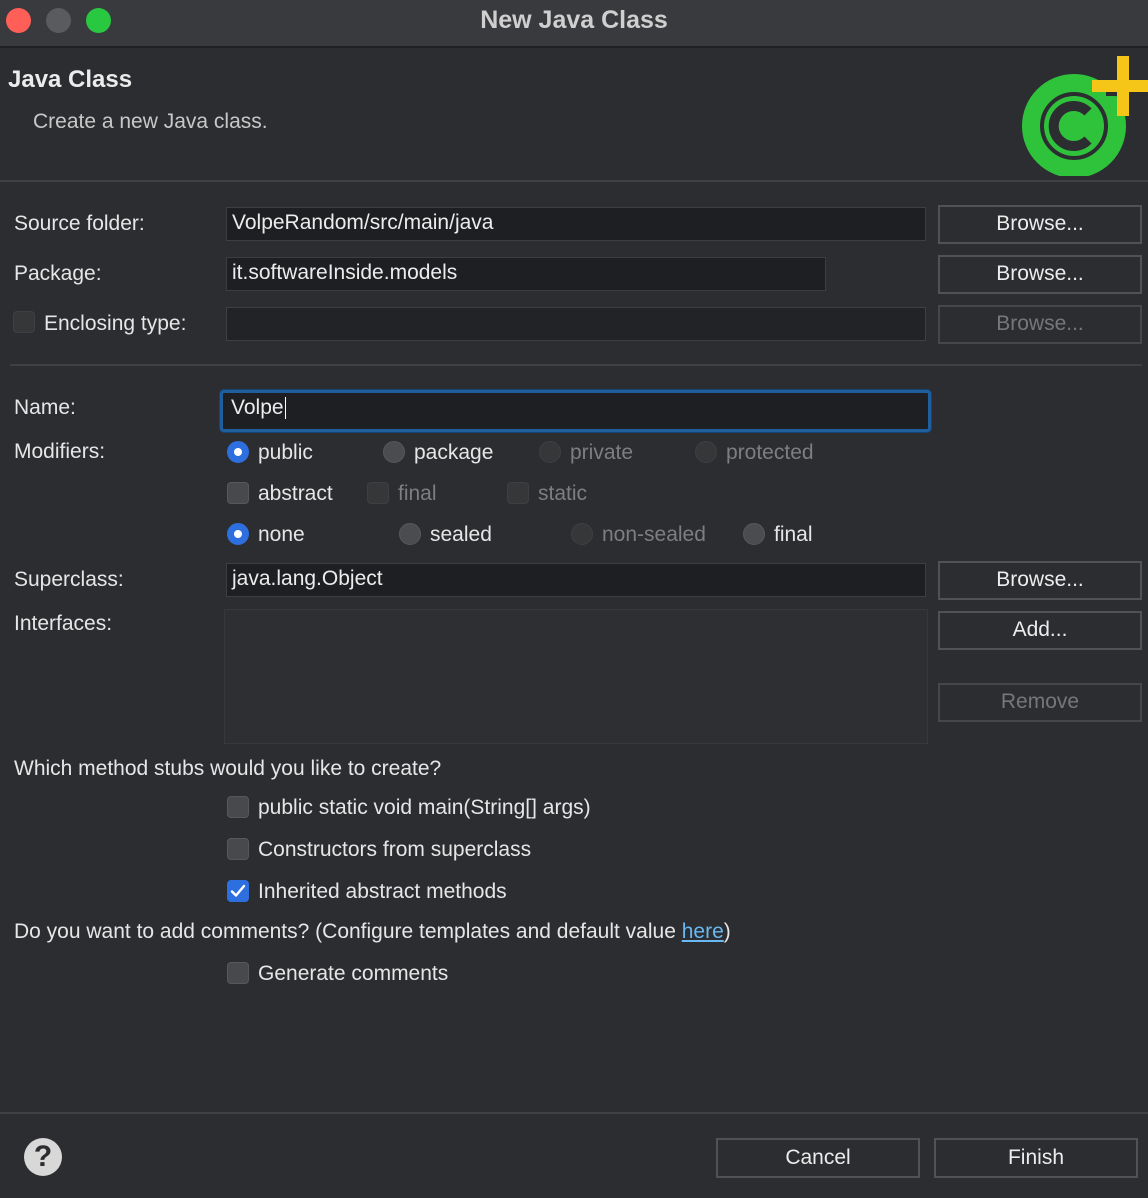 The image size is (1148, 1198). I want to click on section-divider, so click(576, 365).